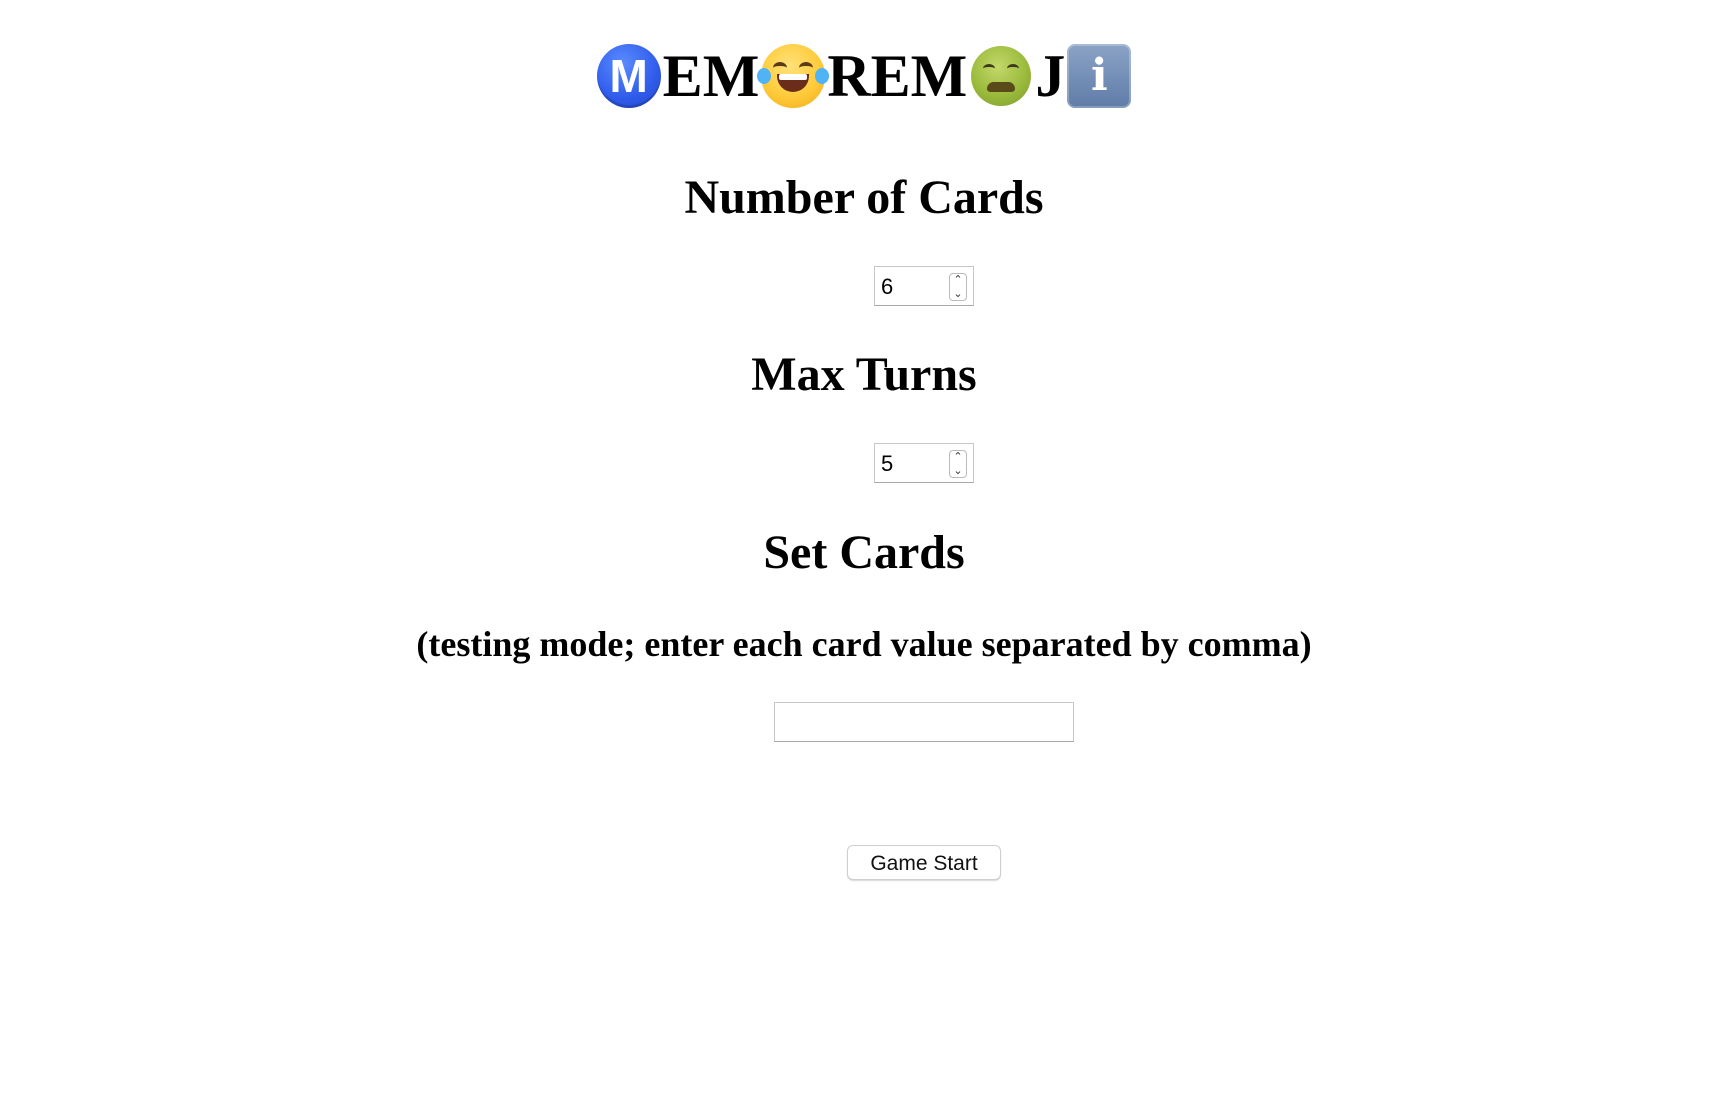  What do you see at coordinates (924, 862) in the screenshot?
I see `game-start-button: Game Start` at bounding box center [924, 862].